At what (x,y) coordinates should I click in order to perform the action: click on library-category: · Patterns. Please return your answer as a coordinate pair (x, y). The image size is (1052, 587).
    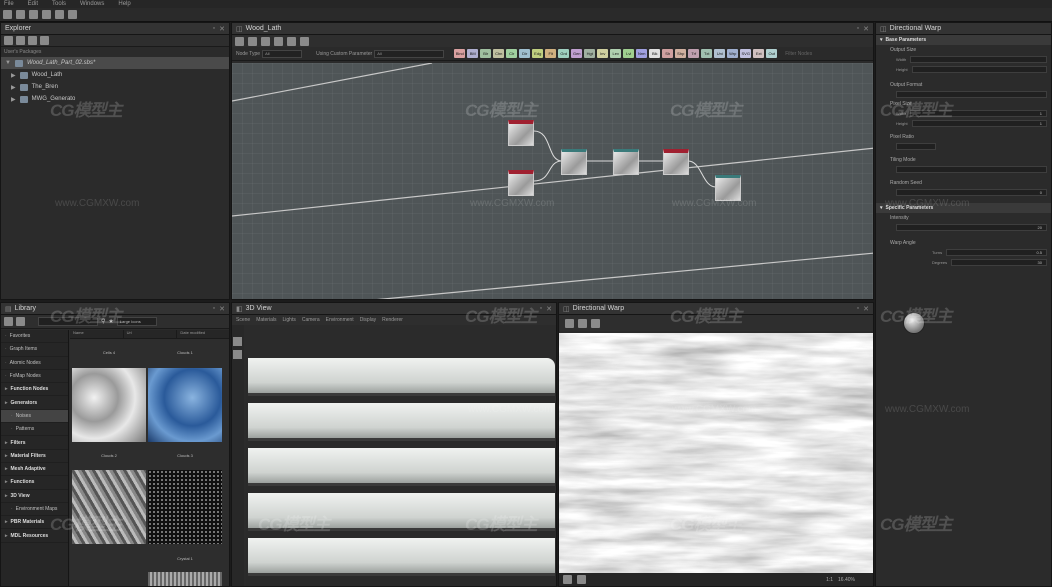
    Looking at the image, I should click on (34, 430).